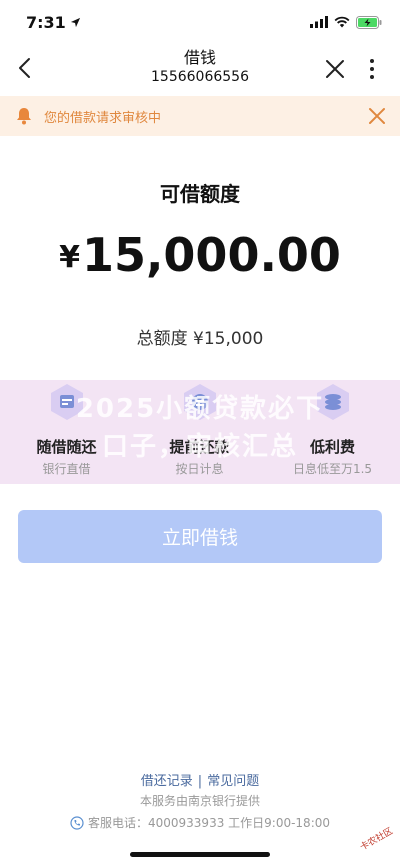  I want to click on credit-amount: ¥15,000.00, so click(200, 255).